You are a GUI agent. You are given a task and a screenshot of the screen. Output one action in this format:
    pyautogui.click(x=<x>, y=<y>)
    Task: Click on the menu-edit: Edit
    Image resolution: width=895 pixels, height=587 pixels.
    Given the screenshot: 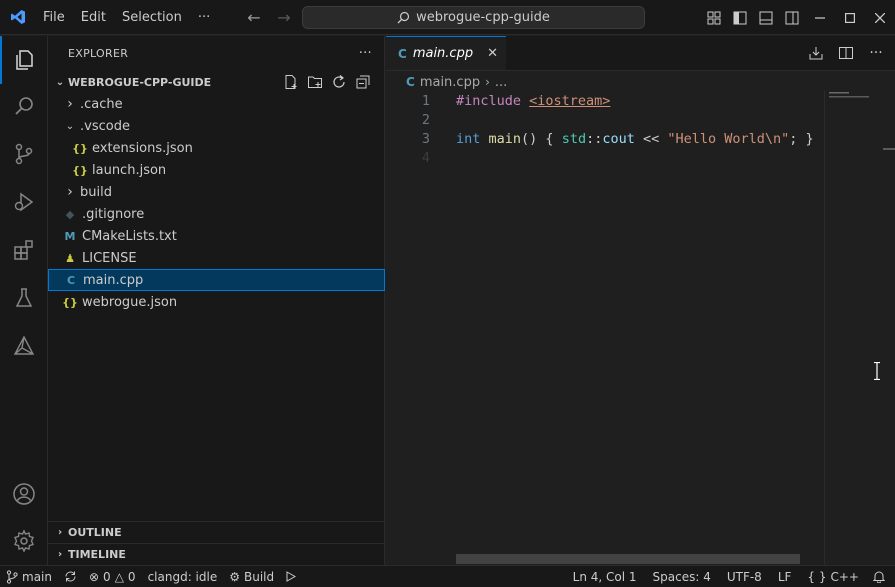 What is the action you would take?
    pyautogui.click(x=93, y=17)
    